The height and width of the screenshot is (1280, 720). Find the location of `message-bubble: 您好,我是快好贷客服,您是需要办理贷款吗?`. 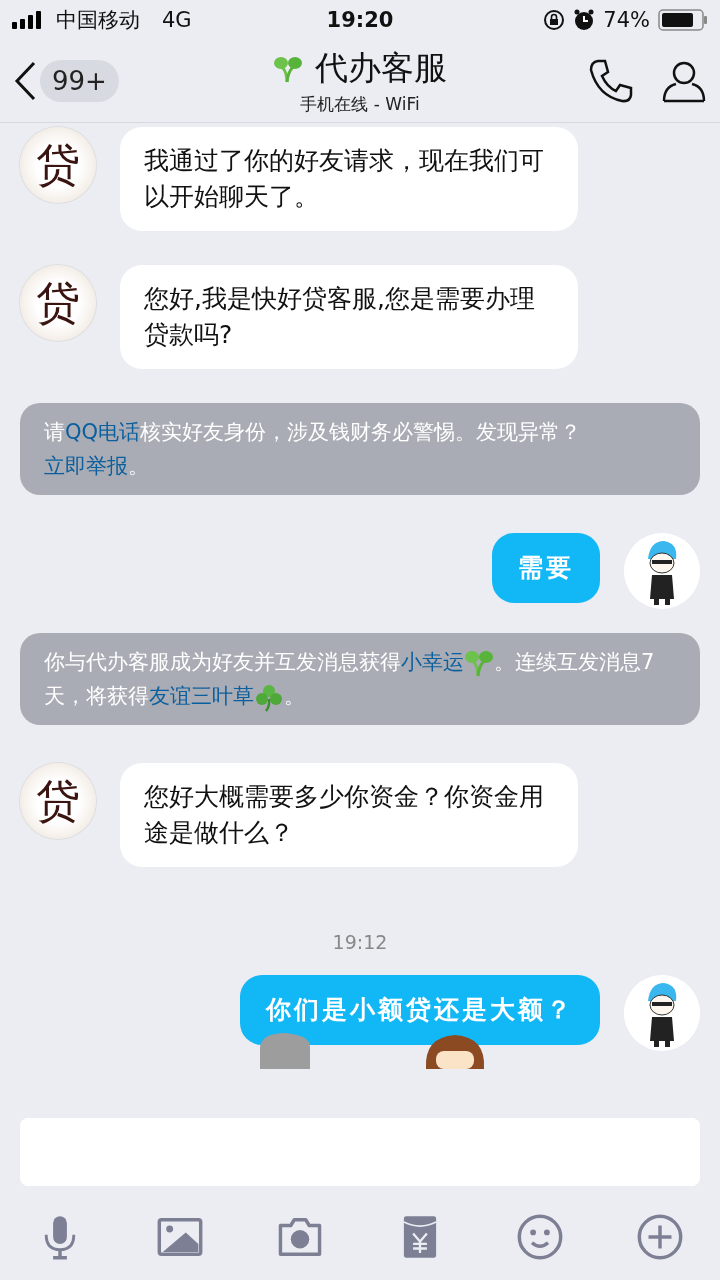

message-bubble: 您好,我是快好贷客服,您是需要办理贷款吗? is located at coordinates (349, 317).